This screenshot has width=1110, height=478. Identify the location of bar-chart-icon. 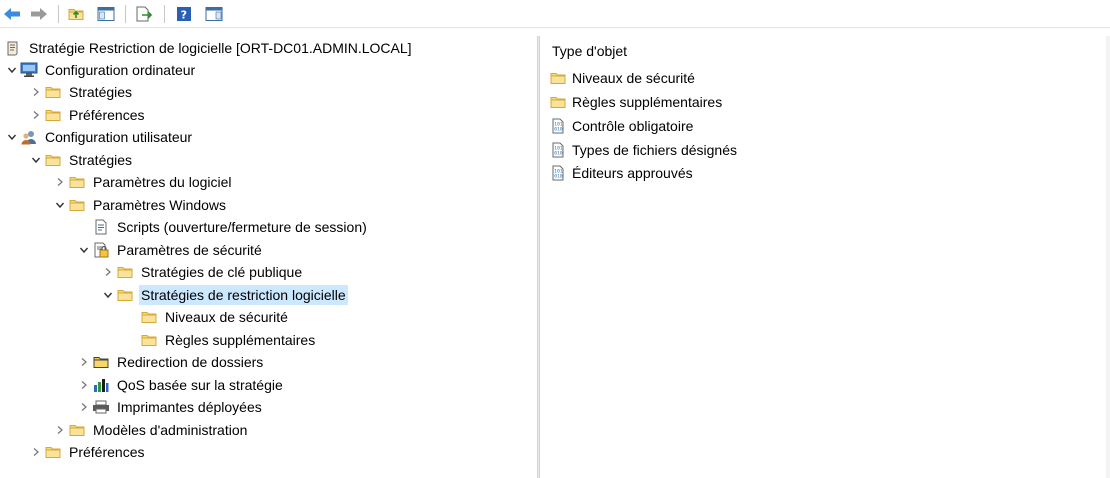
(101, 385).